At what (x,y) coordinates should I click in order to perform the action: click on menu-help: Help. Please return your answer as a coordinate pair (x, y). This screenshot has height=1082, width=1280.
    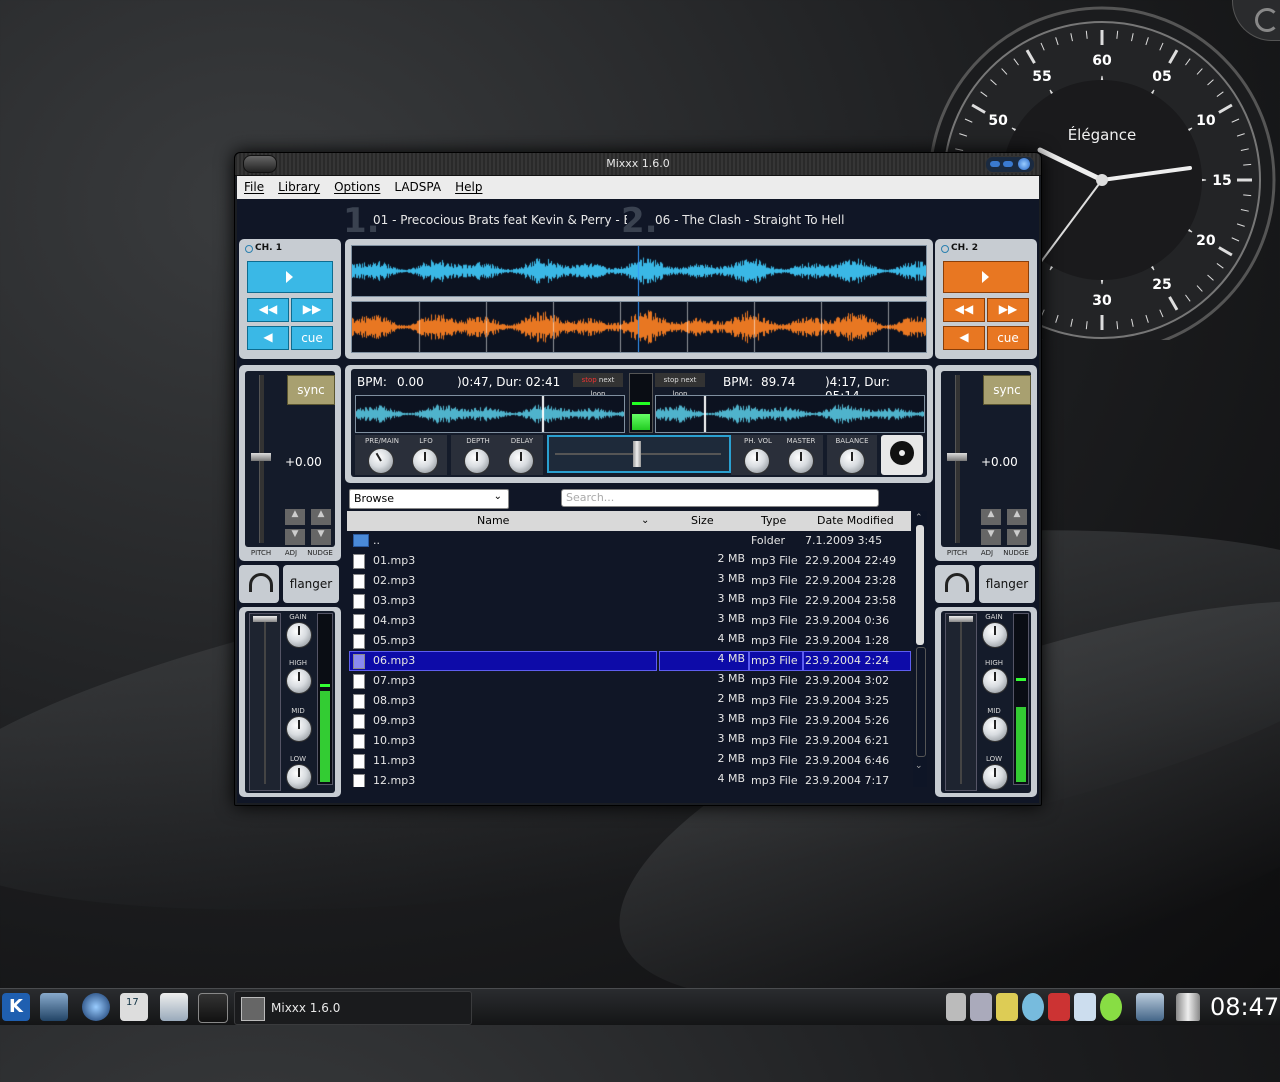
    Looking at the image, I should click on (468, 185).